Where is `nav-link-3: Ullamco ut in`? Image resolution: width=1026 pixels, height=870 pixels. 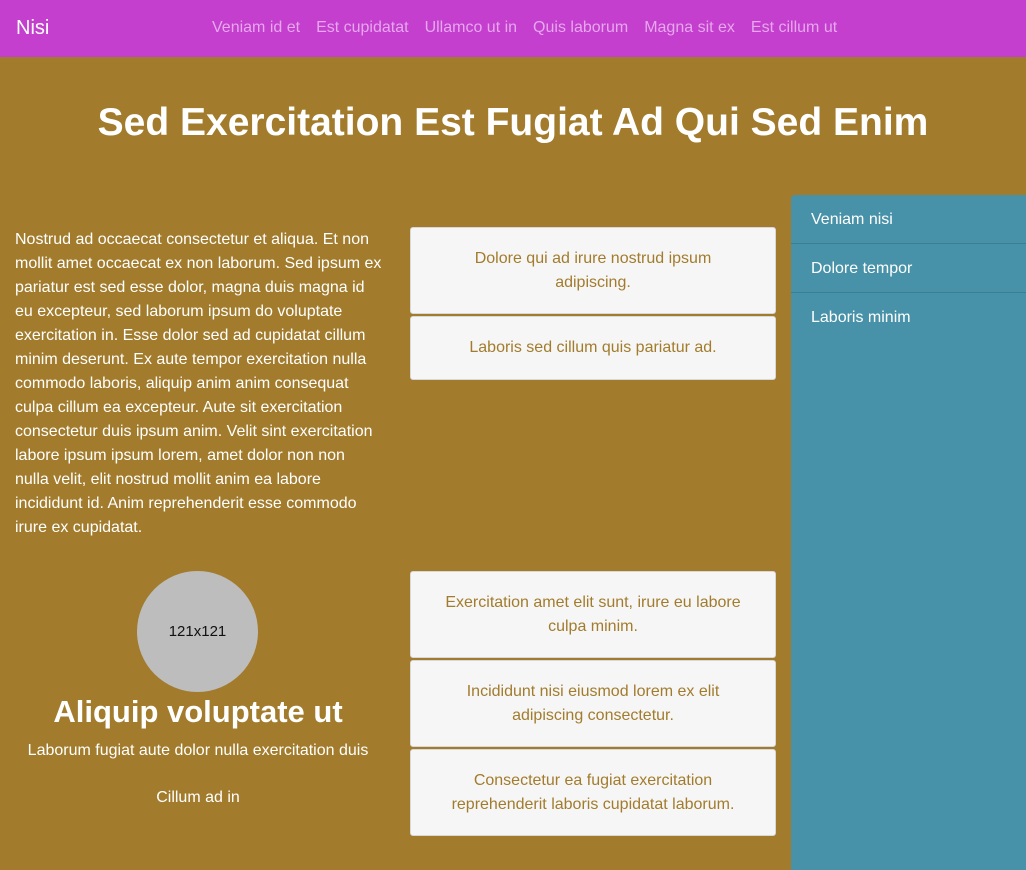 nav-link-3: Ullamco ut in is located at coordinates (471, 28).